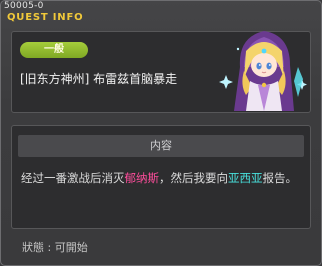 The height and width of the screenshot is (266, 322). I want to click on description-text: 经过一番激战后消灭, so click(73, 178).